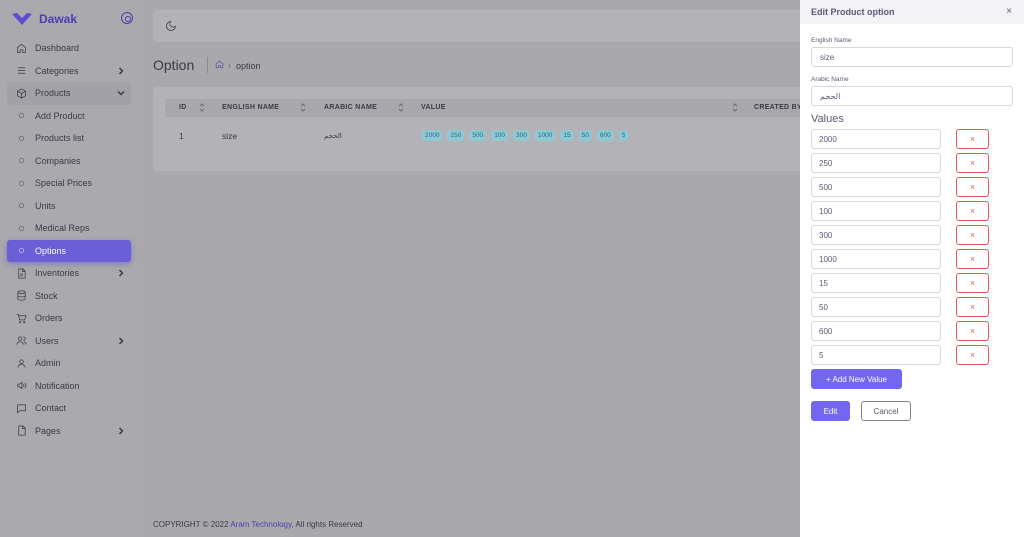 The width and height of the screenshot is (1024, 537). I want to click on sidebar-item-medical-reps: Medical Reps, so click(69, 228).